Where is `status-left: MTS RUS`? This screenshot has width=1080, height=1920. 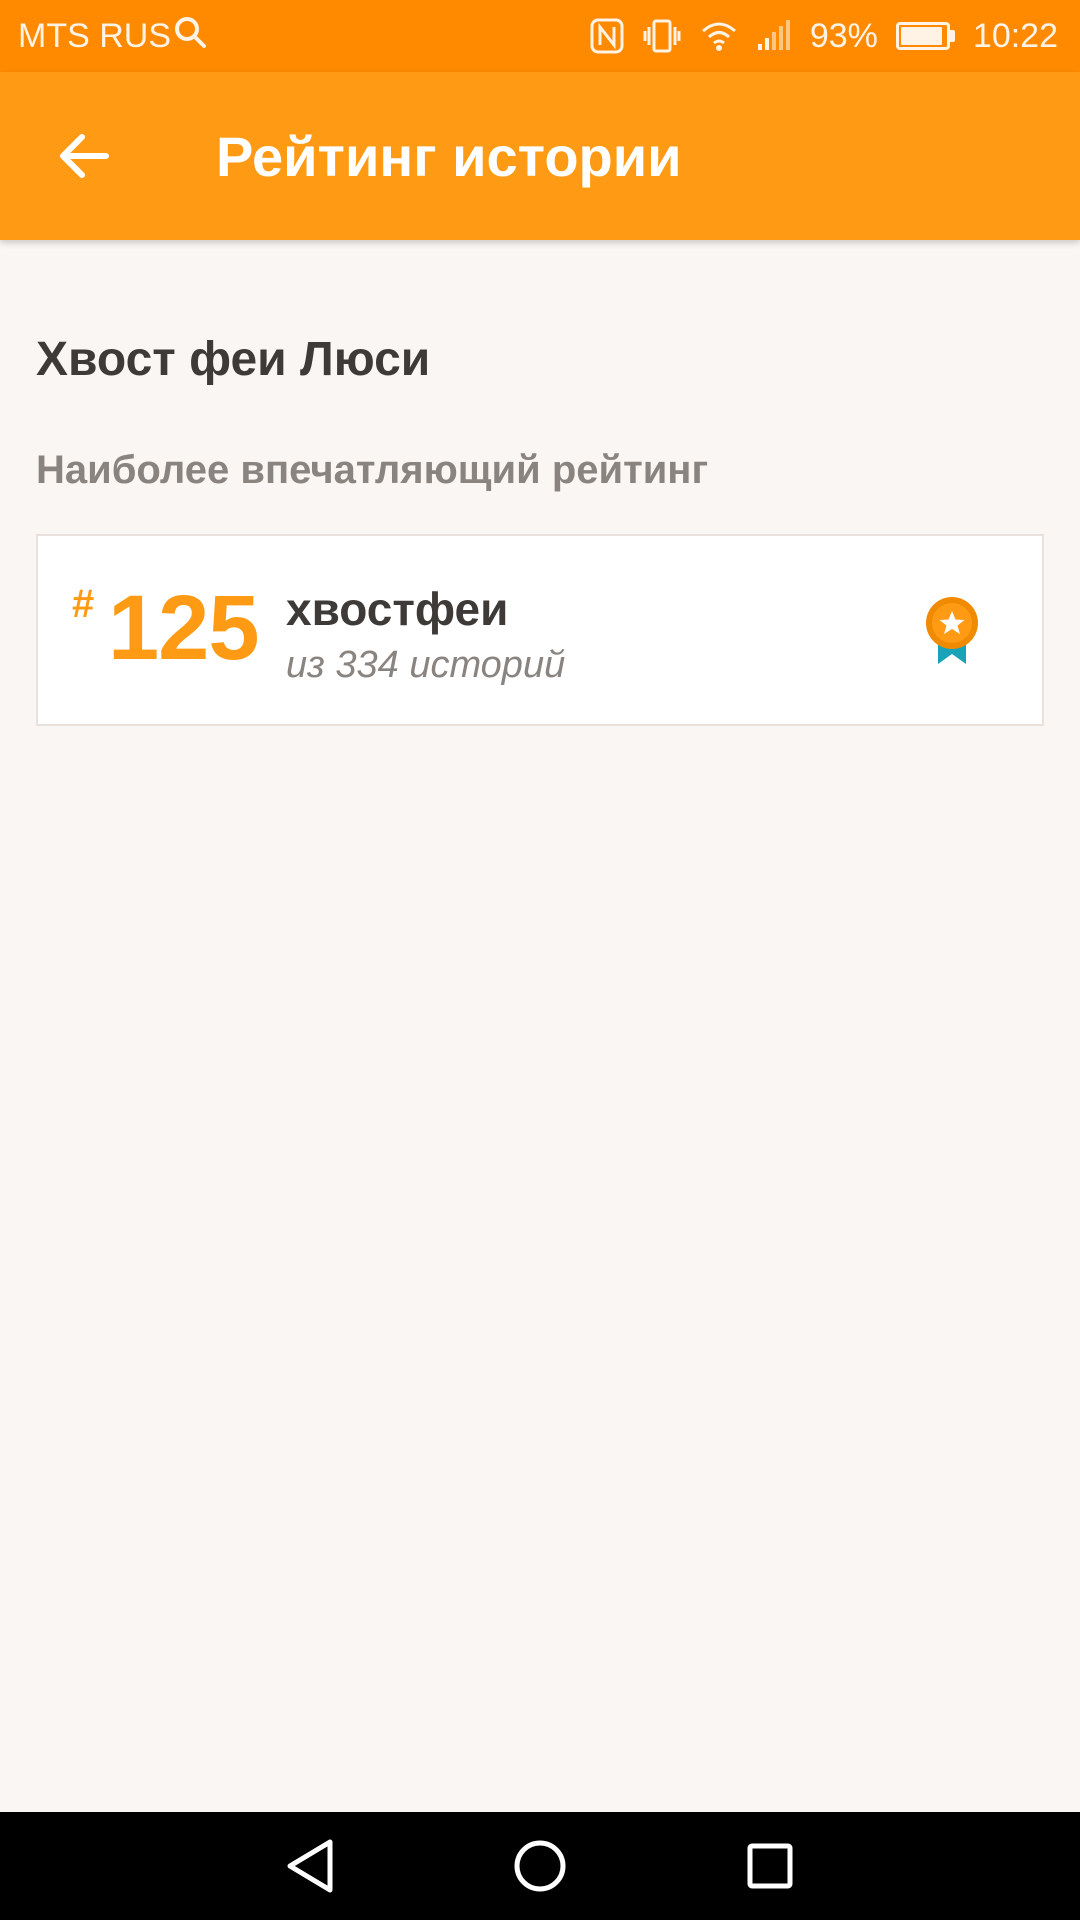
status-left: MTS RUS is located at coordinates (112, 36).